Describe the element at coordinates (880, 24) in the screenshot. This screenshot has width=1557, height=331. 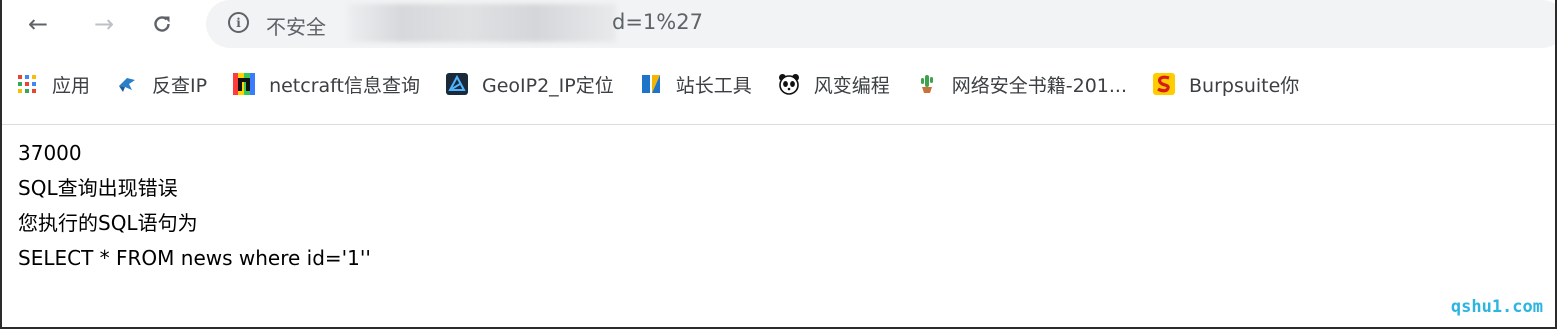
I see `address-bar: i 不安全 d=1%27` at that location.